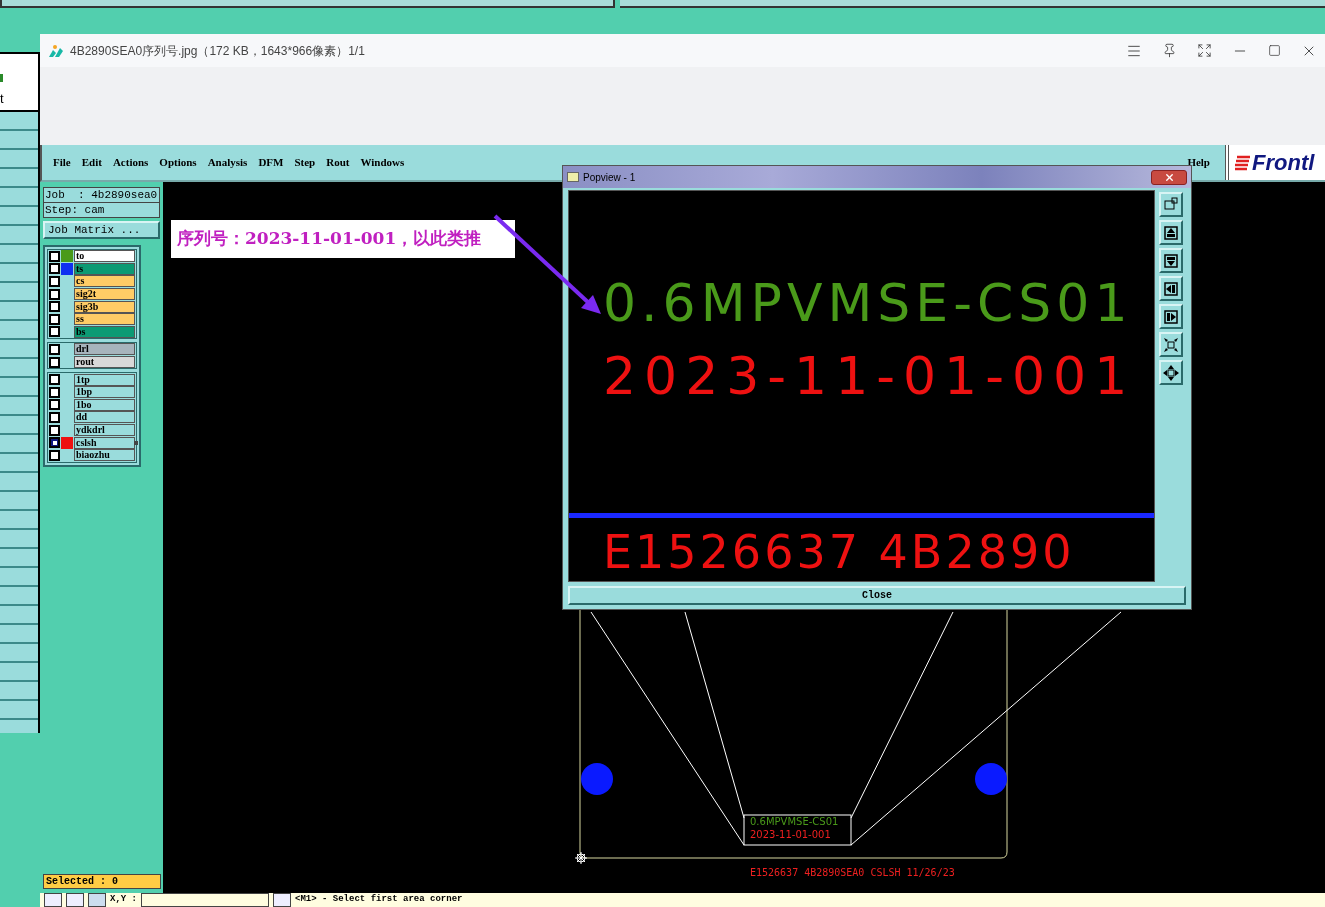  What do you see at coordinates (1171, 232) in the screenshot?
I see `arrow-up-icon` at bounding box center [1171, 232].